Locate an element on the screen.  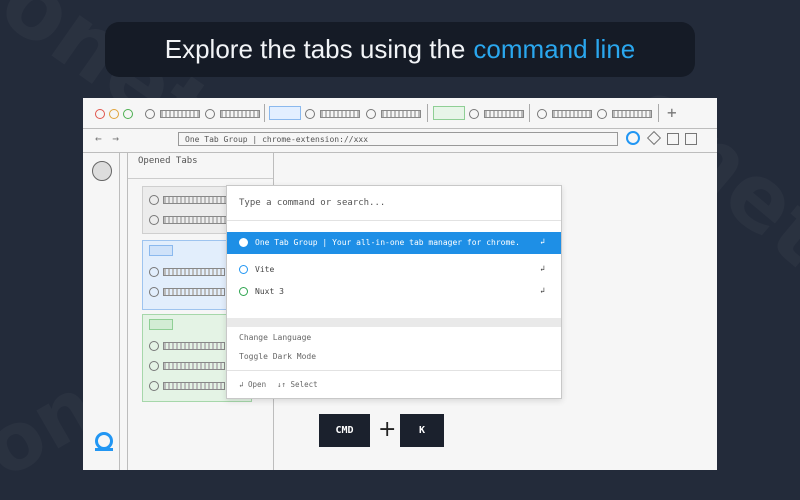
tab-group-blue is located at coordinates (285, 113).